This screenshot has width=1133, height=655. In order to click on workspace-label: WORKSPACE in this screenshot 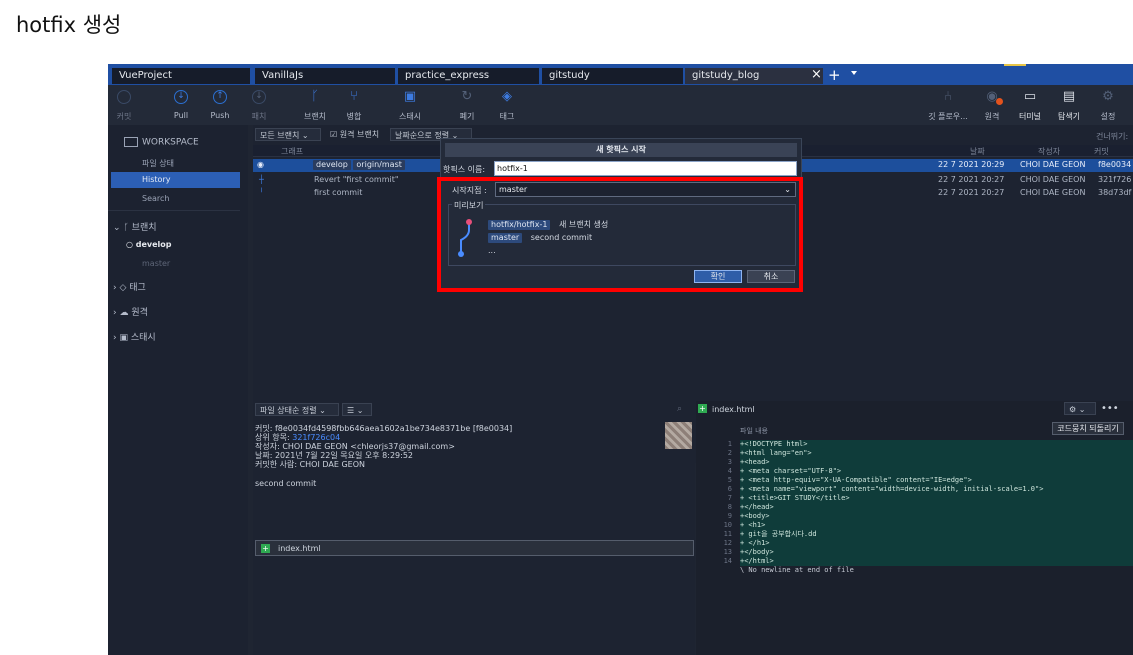, I will do `click(170, 142)`.